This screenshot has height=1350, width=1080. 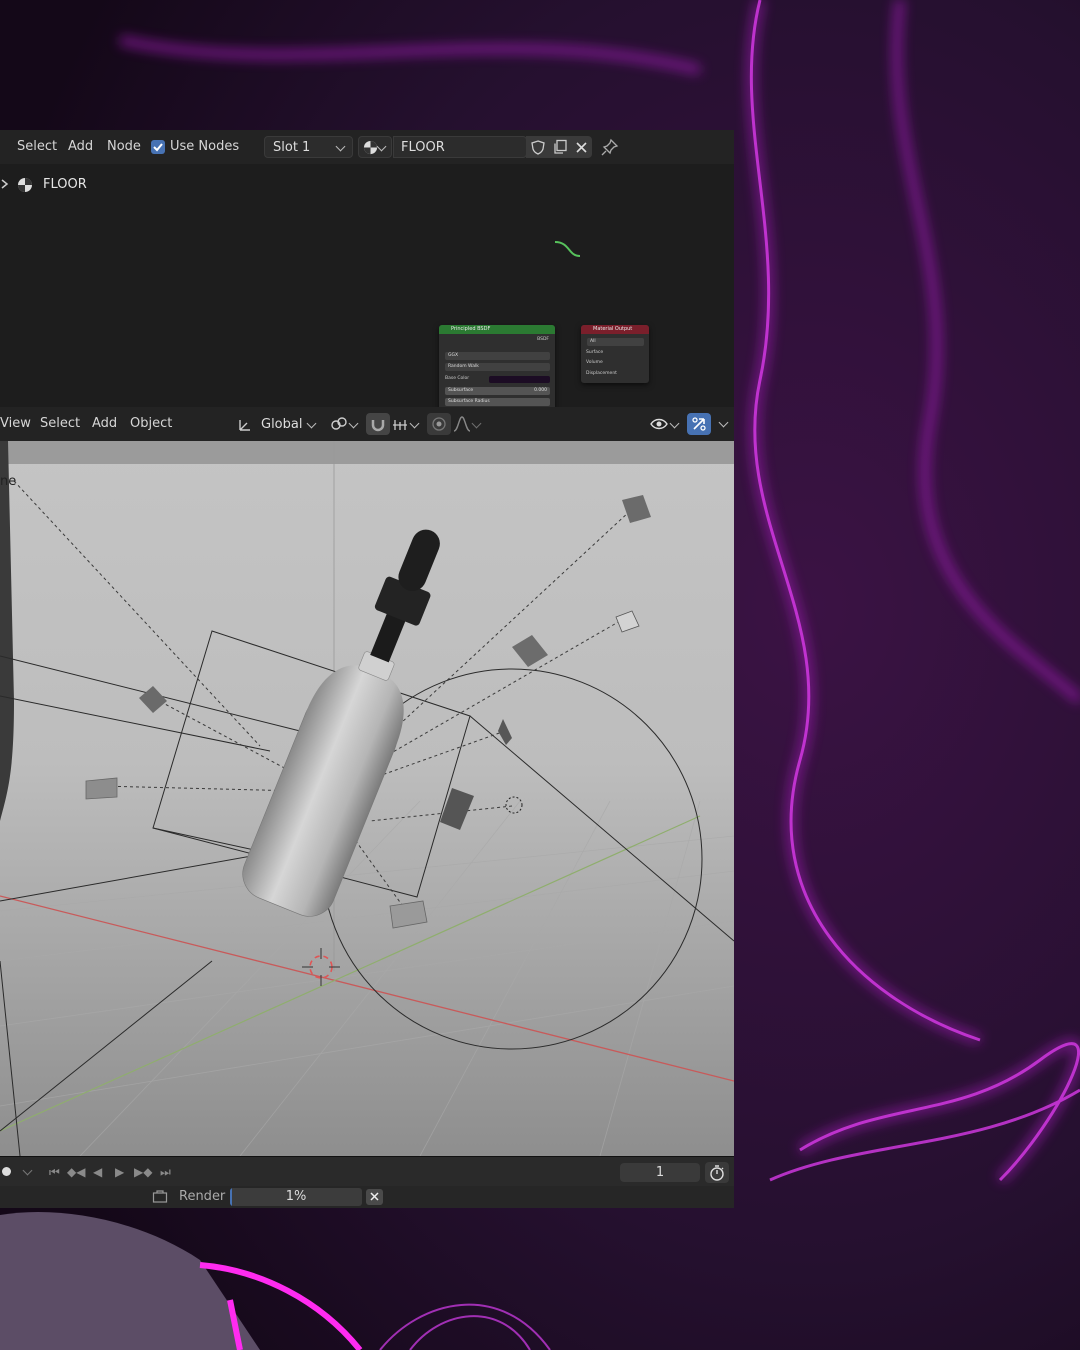 What do you see at coordinates (80, 147) in the screenshot?
I see `node-menu-add: Add` at bounding box center [80, 147].